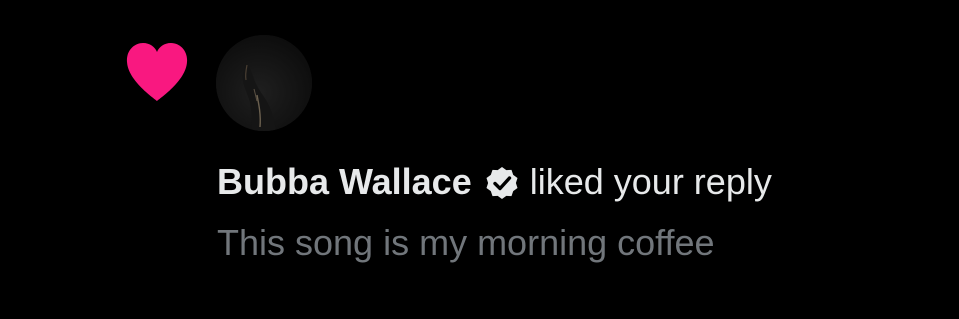 The image size is (959, 319). I want to click on avatar, so click(264, 83).